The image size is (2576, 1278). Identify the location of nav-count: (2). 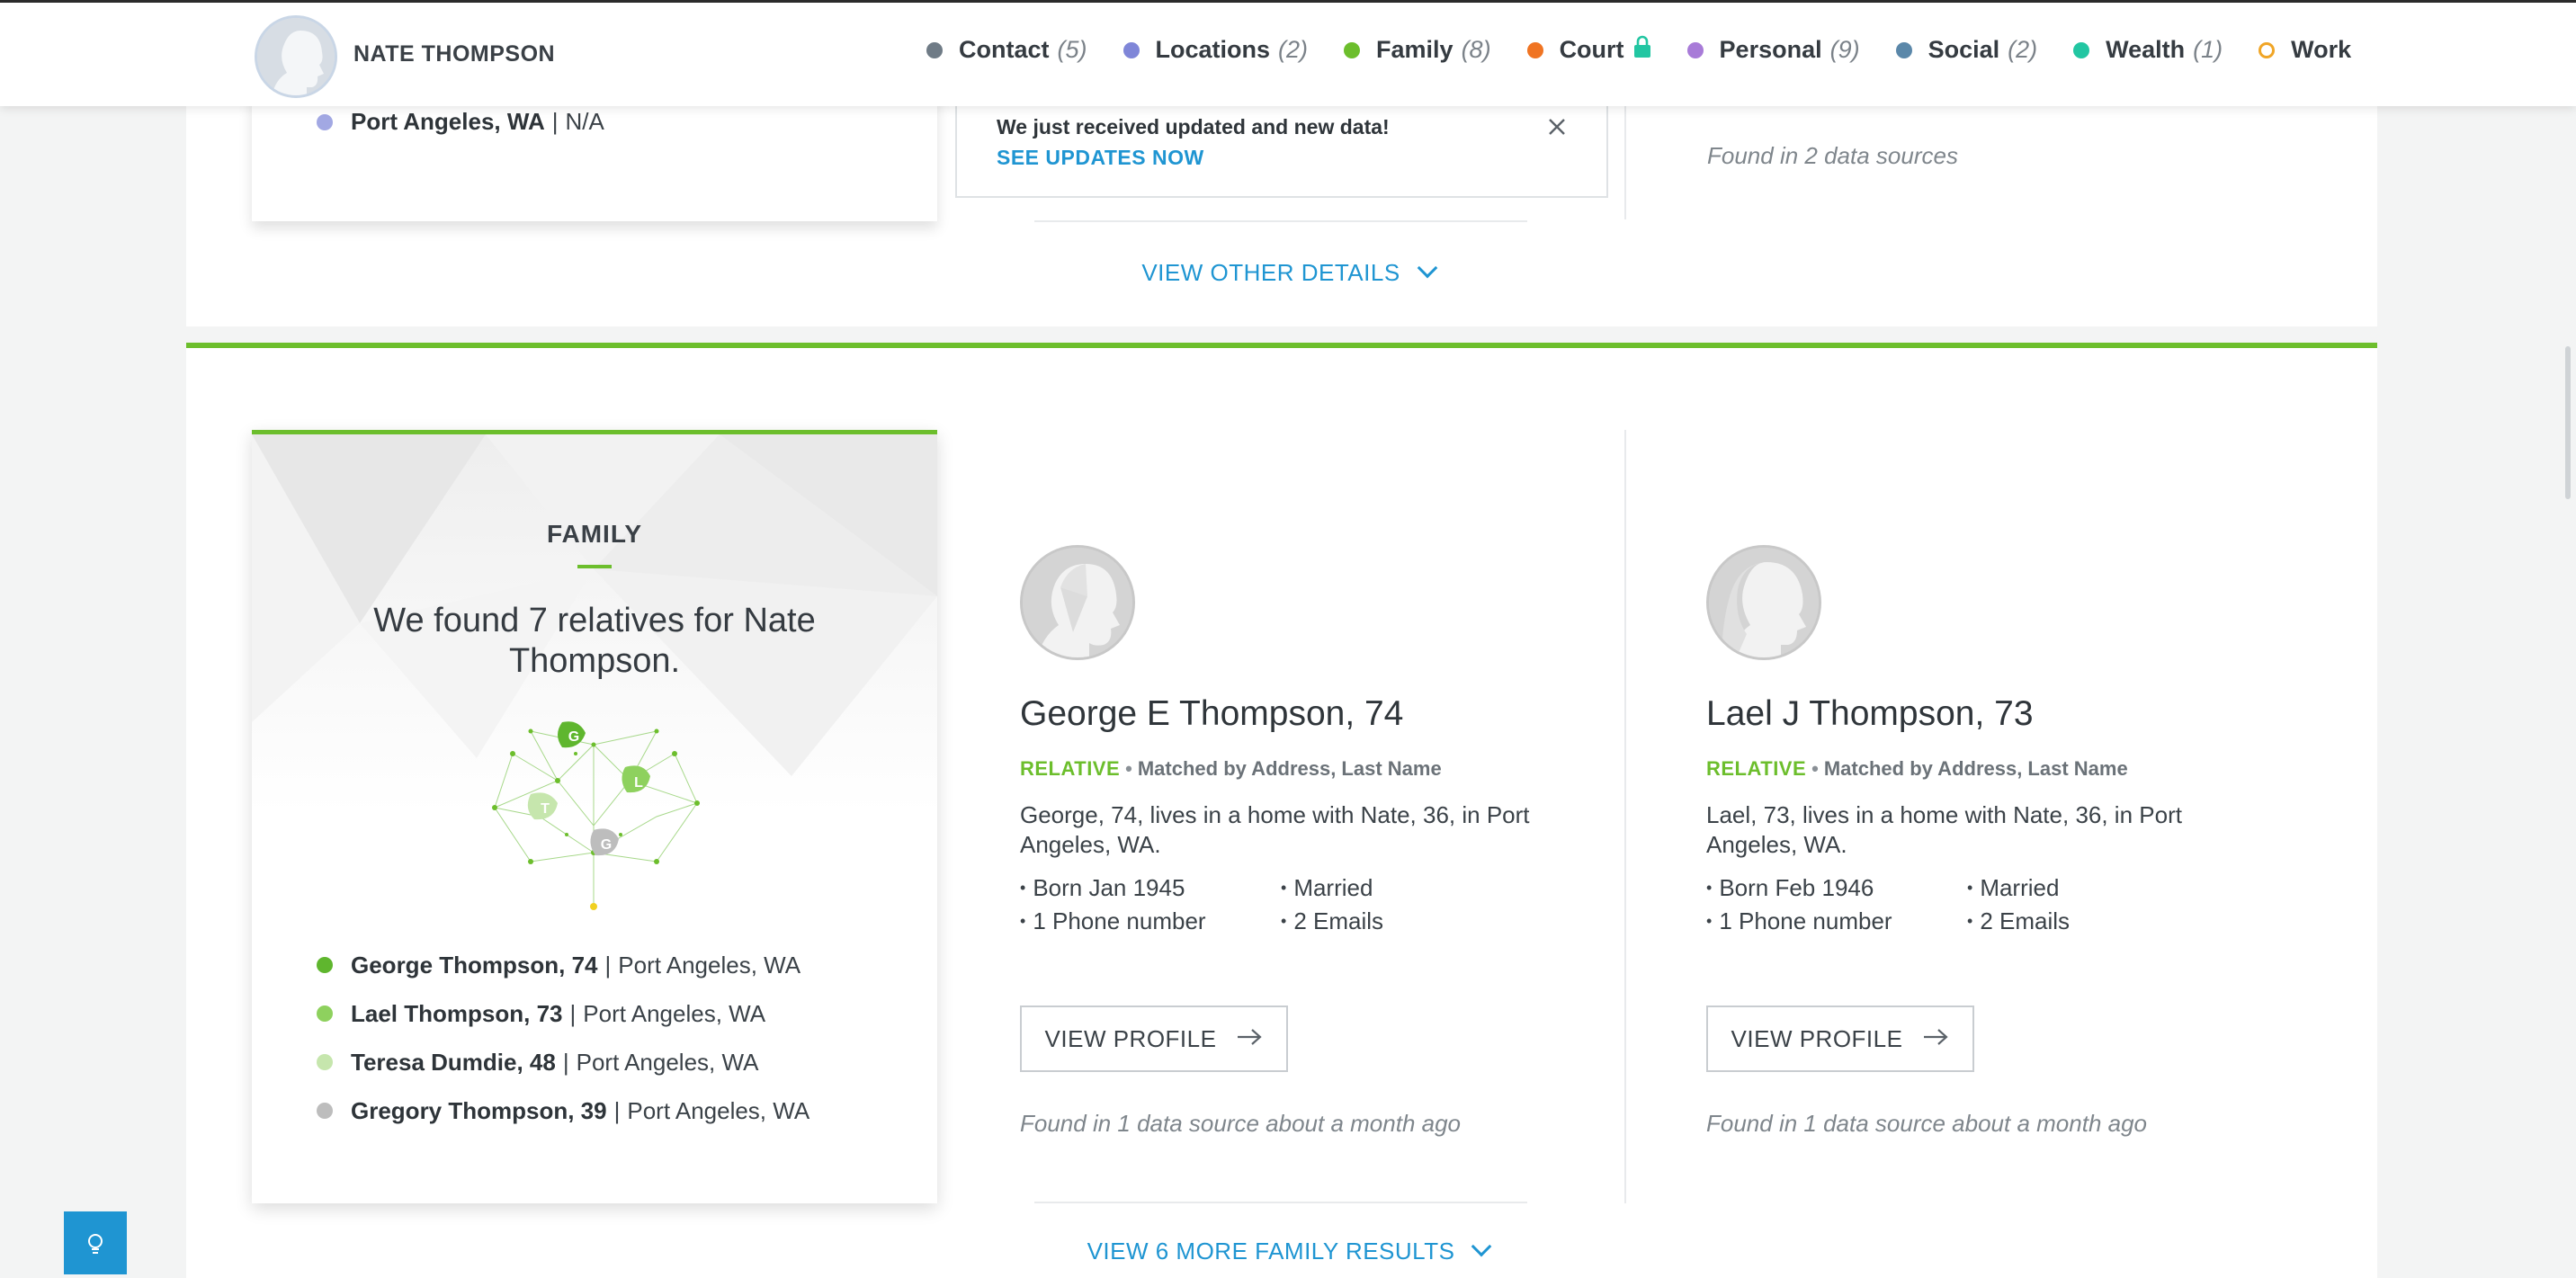
(2023, 49).